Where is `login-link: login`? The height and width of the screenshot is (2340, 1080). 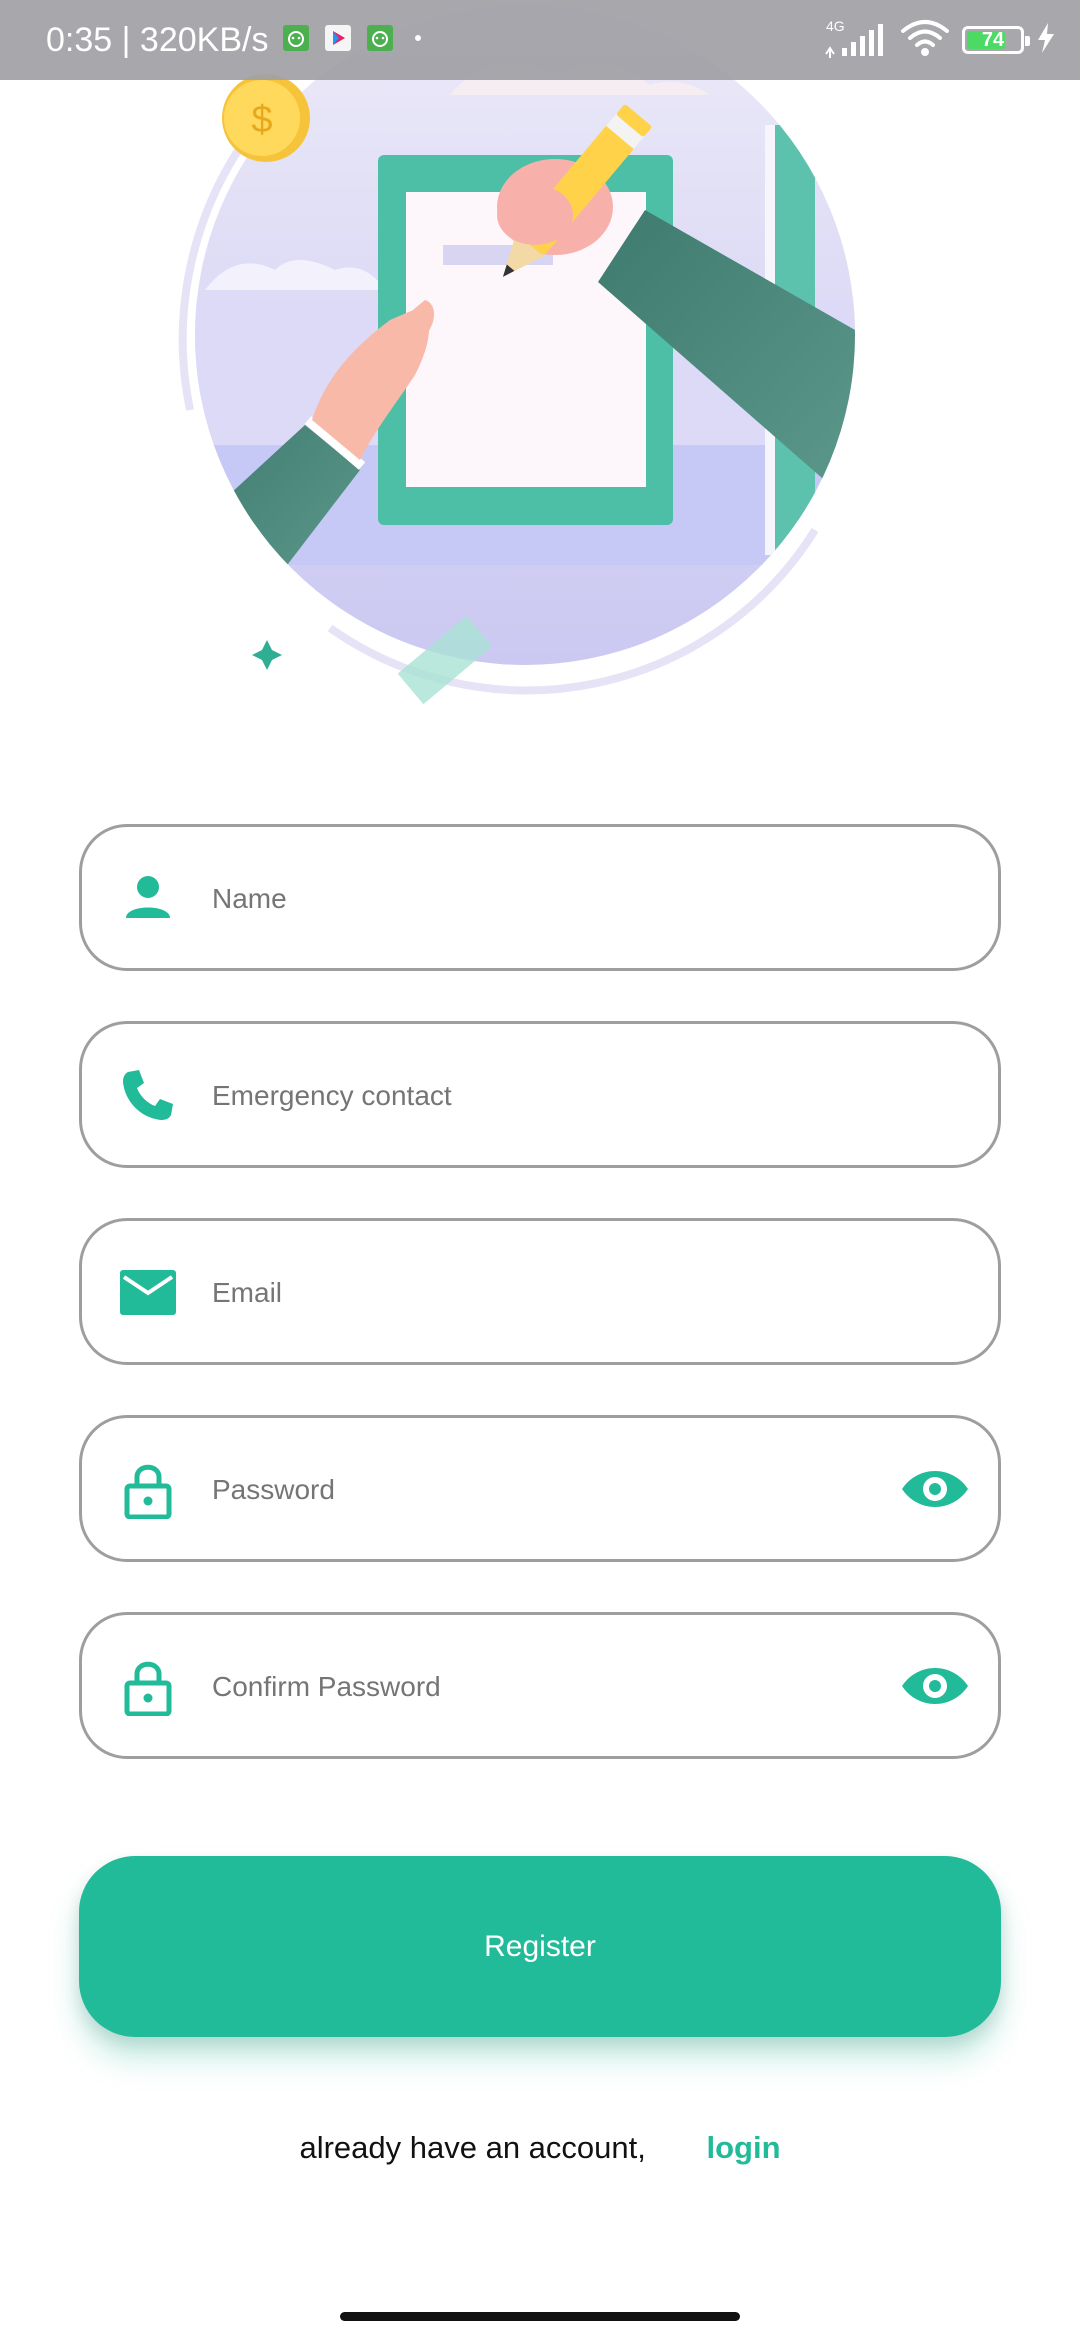 login-link: login is located at coordinates (743, 2147).